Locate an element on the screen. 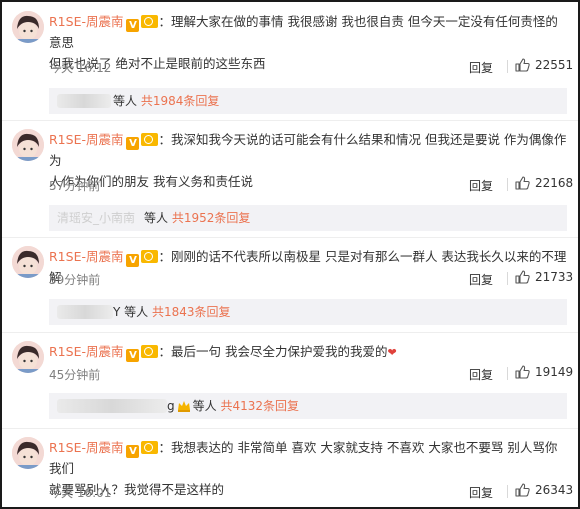 The image size is (580, 509). blurred-username-tail: g is located at coordinates (171, 406).